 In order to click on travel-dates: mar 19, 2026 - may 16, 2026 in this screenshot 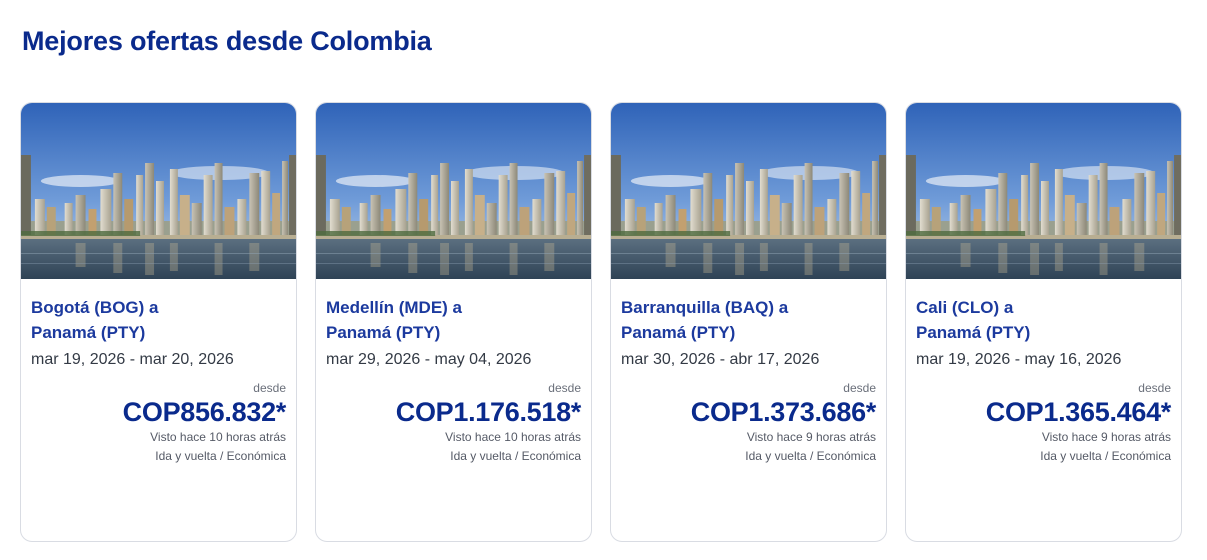, I will do `click(1019, 359)`.